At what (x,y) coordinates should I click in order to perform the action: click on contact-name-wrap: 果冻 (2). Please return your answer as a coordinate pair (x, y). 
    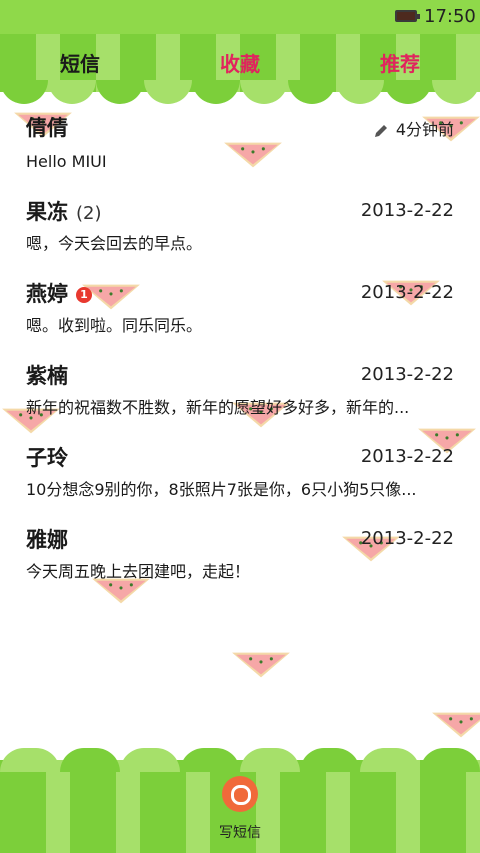
    Looking at the image, I should click on (64, 211).